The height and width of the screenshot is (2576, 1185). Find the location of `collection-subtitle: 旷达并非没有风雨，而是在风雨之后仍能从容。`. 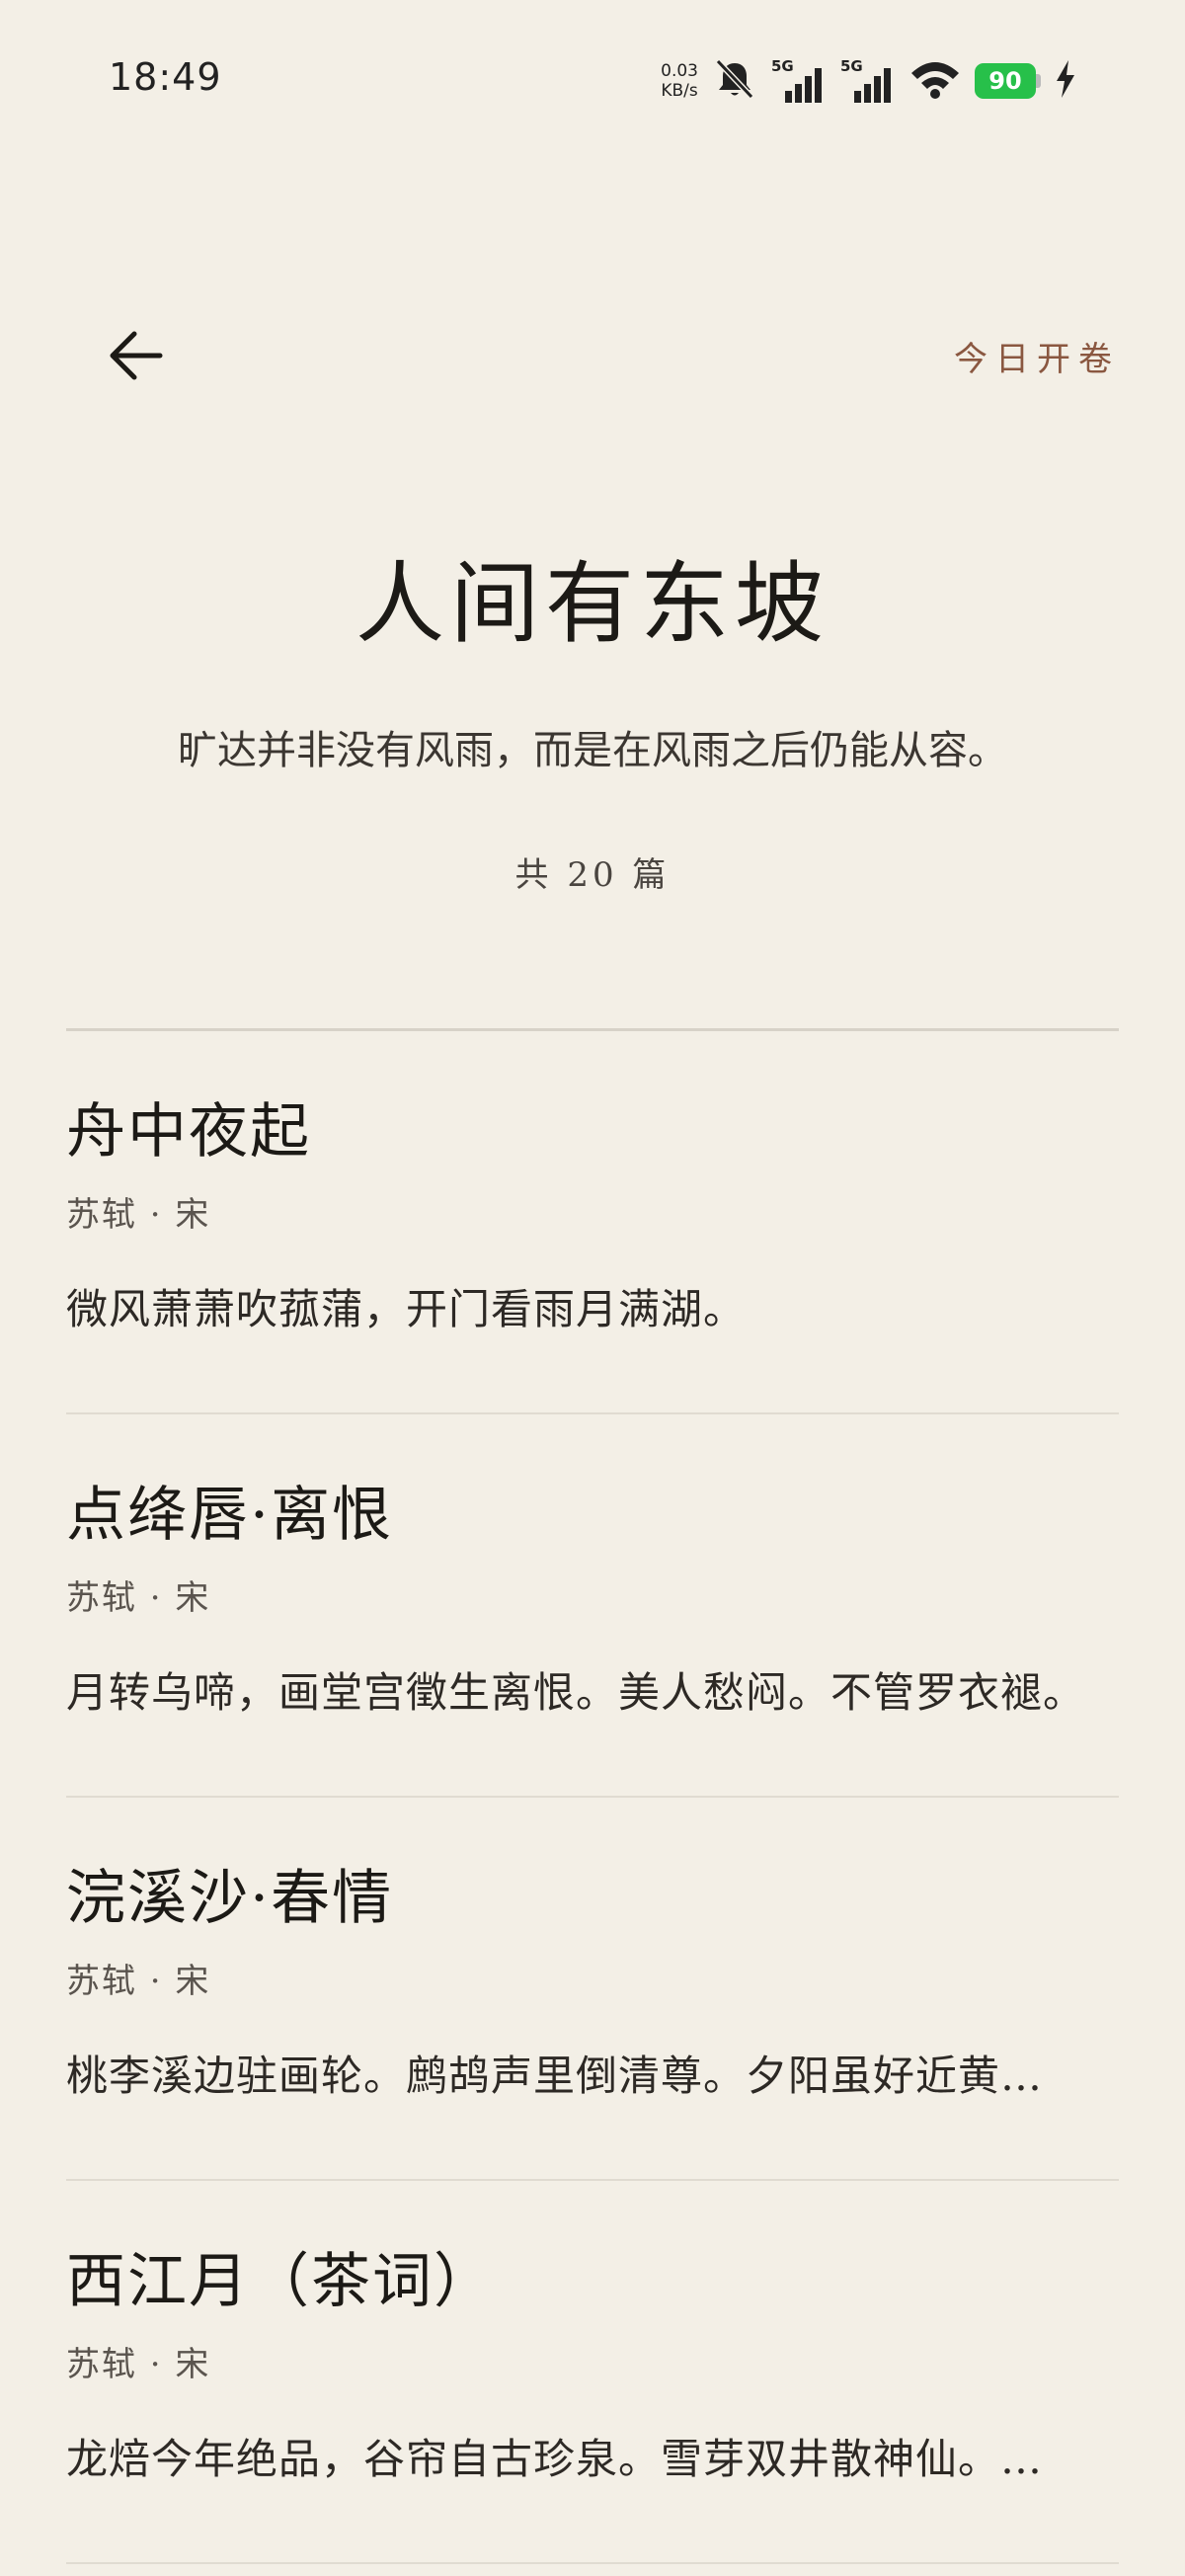

collection-subtitle: 旷达并非没有风雨，而是在风雨之后仍能从容。 is located at coordinates (592, 750).